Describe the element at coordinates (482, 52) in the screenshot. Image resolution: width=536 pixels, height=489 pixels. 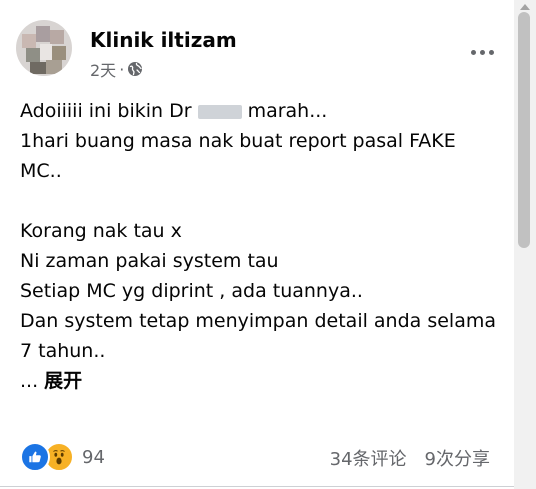
I see `more-options-button` at that location.